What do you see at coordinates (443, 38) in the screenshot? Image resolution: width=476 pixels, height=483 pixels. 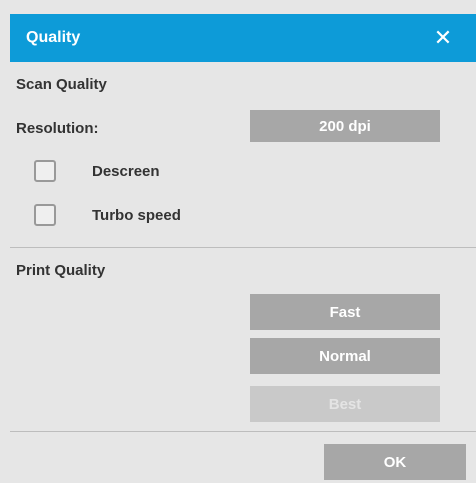 I see `close-icon: ✕` at bounding box center [443, 38].